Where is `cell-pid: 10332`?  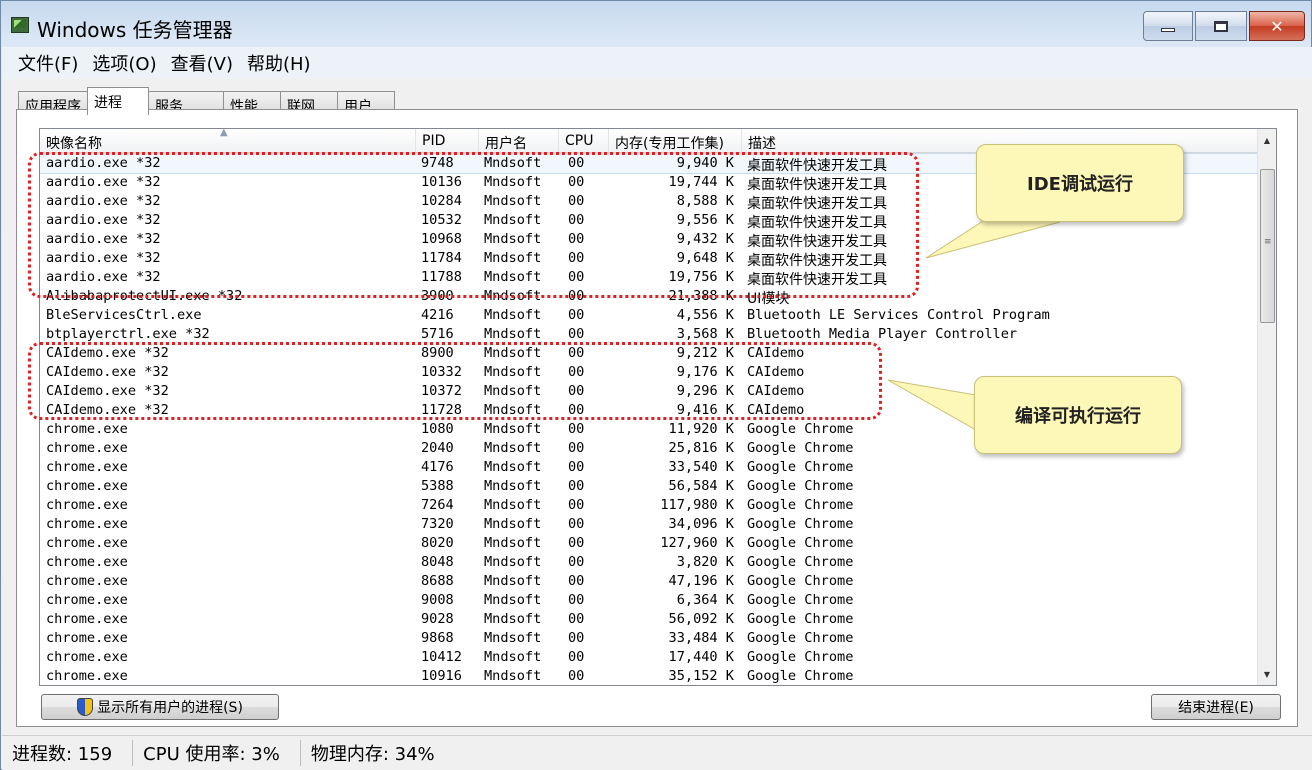 cell-pid: 10332 is located at coordinates (441, 372).